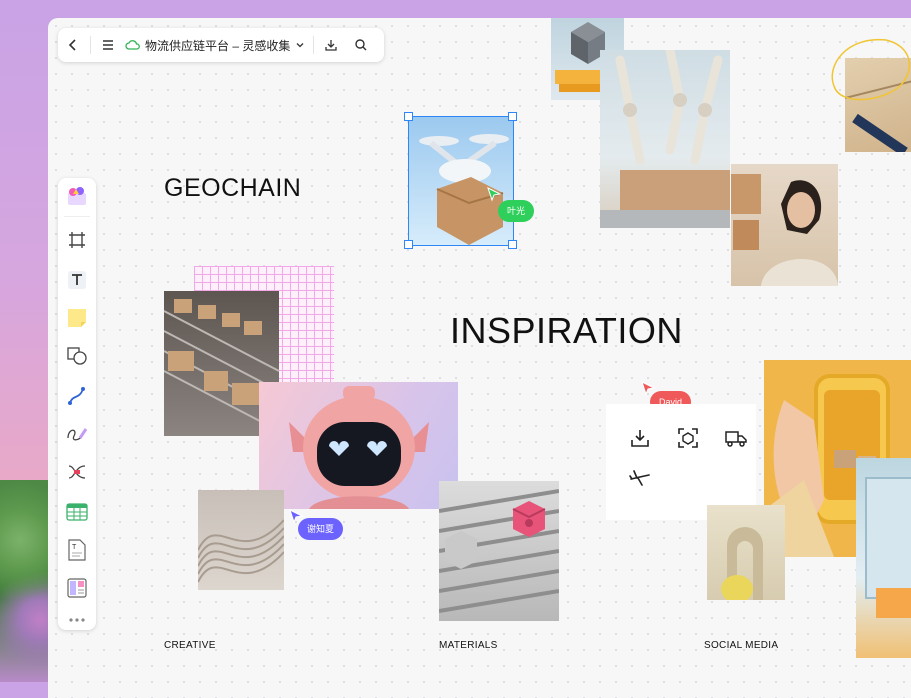 This screenshot has height=698, width=911. I want to click on caption-social-media: SOCIAL MEDIA, so click(741, 645).